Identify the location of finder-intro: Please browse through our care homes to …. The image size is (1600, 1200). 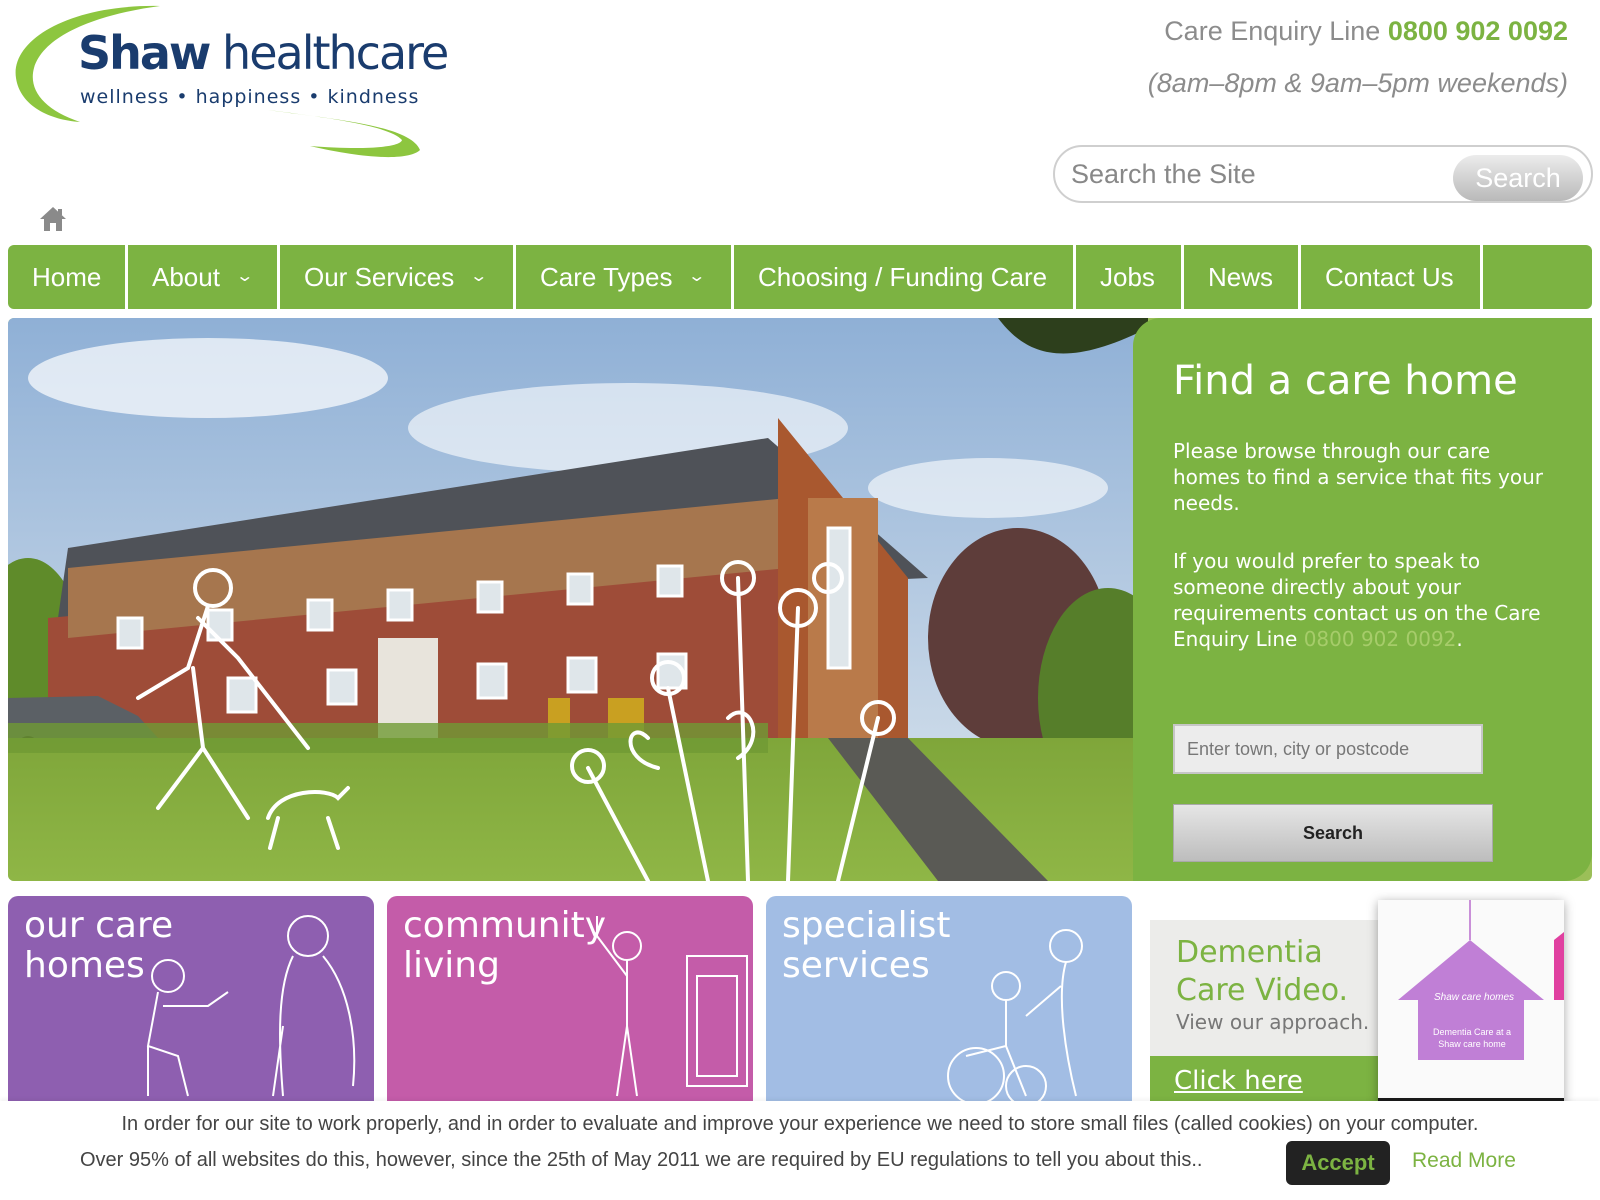
(1358, 477).